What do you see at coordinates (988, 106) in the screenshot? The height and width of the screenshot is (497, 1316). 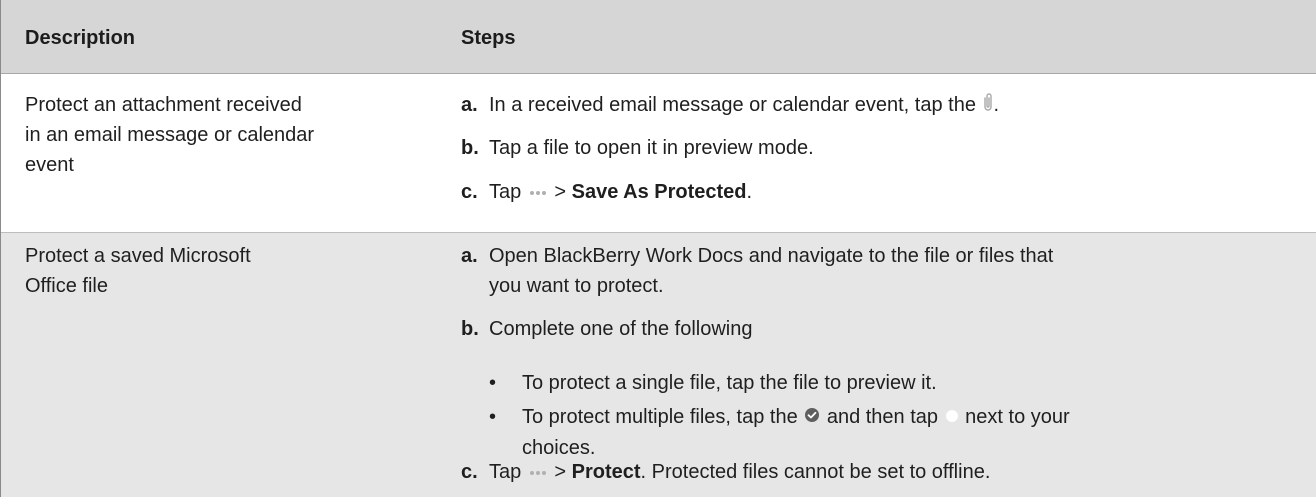 I see `paperclip-icon` at bounding box center [988, 106].